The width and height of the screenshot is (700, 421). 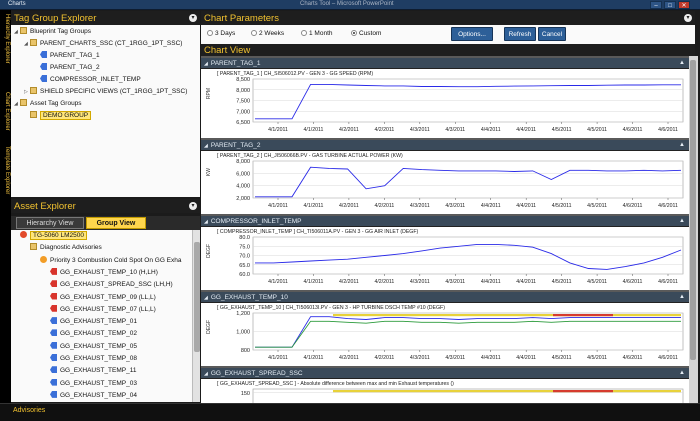 I want to click on tree-item-asset-tag-groups: ◢ Asset Tag Groups, so click(x=48, y=103).